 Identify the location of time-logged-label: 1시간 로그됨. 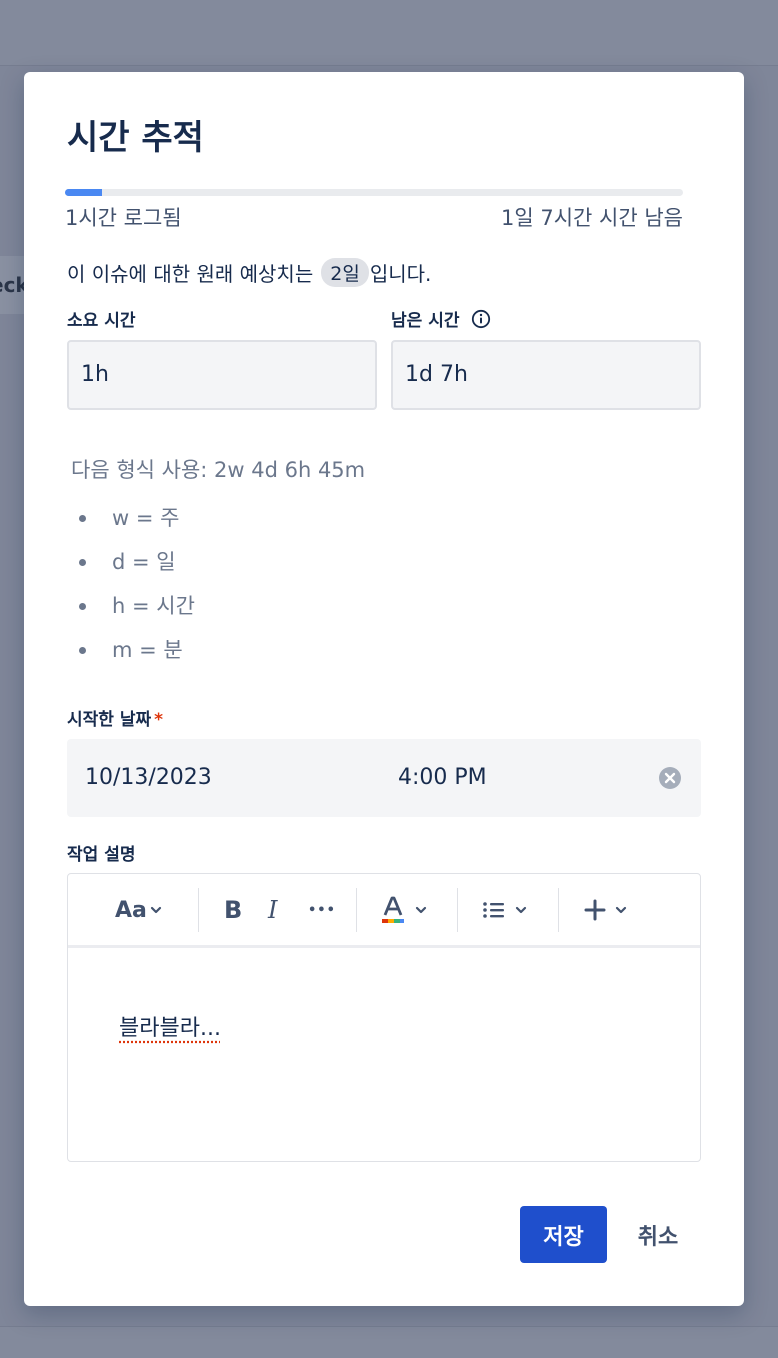
(123, 218).